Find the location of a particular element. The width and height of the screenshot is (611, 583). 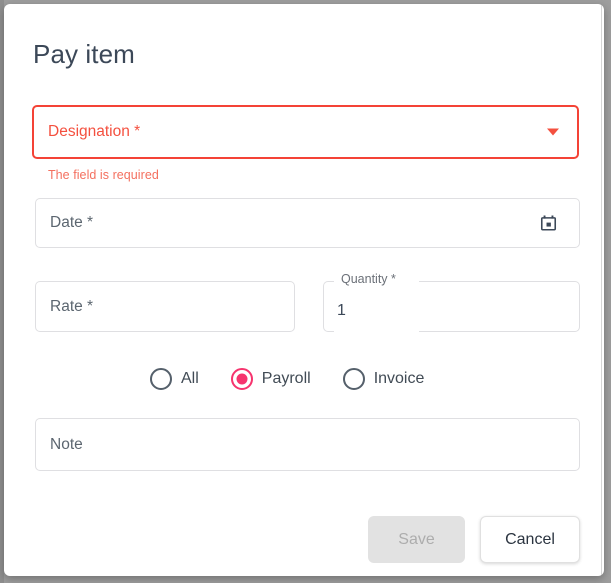

quantity-outline is located at coordinates (451, 306).